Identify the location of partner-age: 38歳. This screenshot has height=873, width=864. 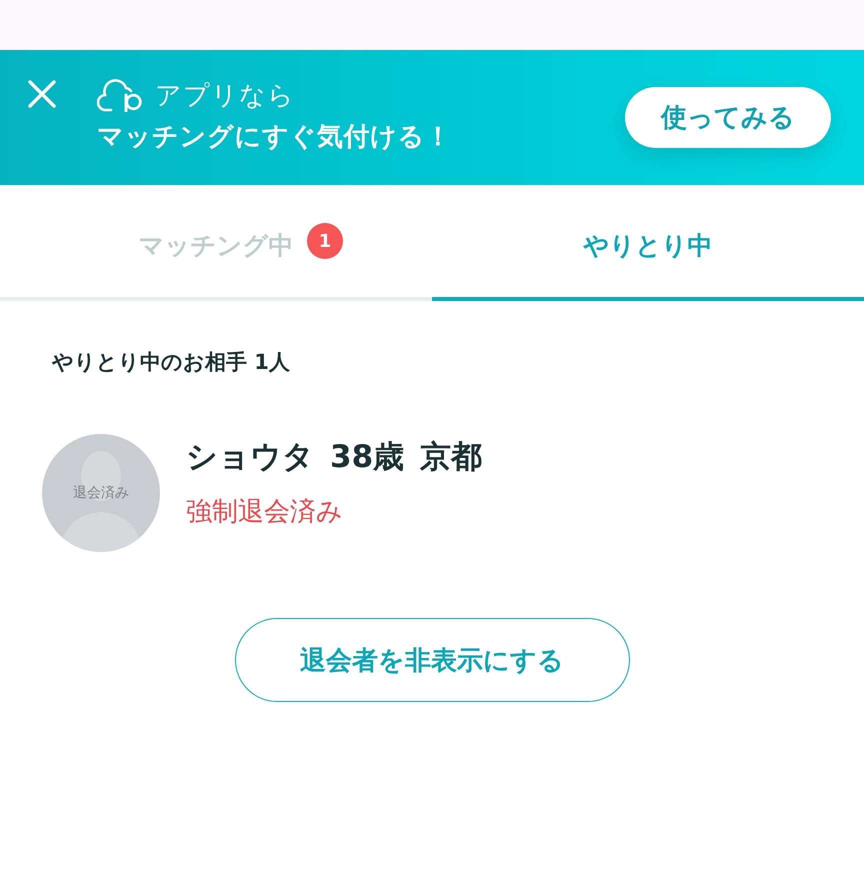
(367, 457).